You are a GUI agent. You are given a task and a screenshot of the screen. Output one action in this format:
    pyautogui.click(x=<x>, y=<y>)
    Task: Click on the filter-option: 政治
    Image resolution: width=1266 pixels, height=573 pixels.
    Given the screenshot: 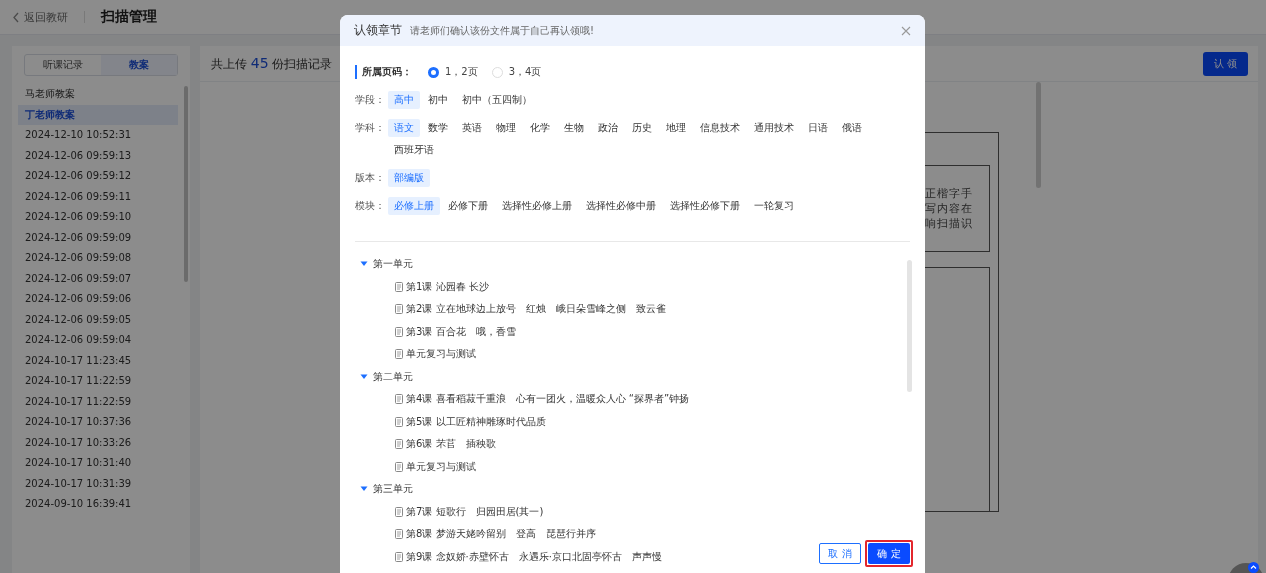 What is the action you would take?
    pyautogui.click(x=608, y=128)
    